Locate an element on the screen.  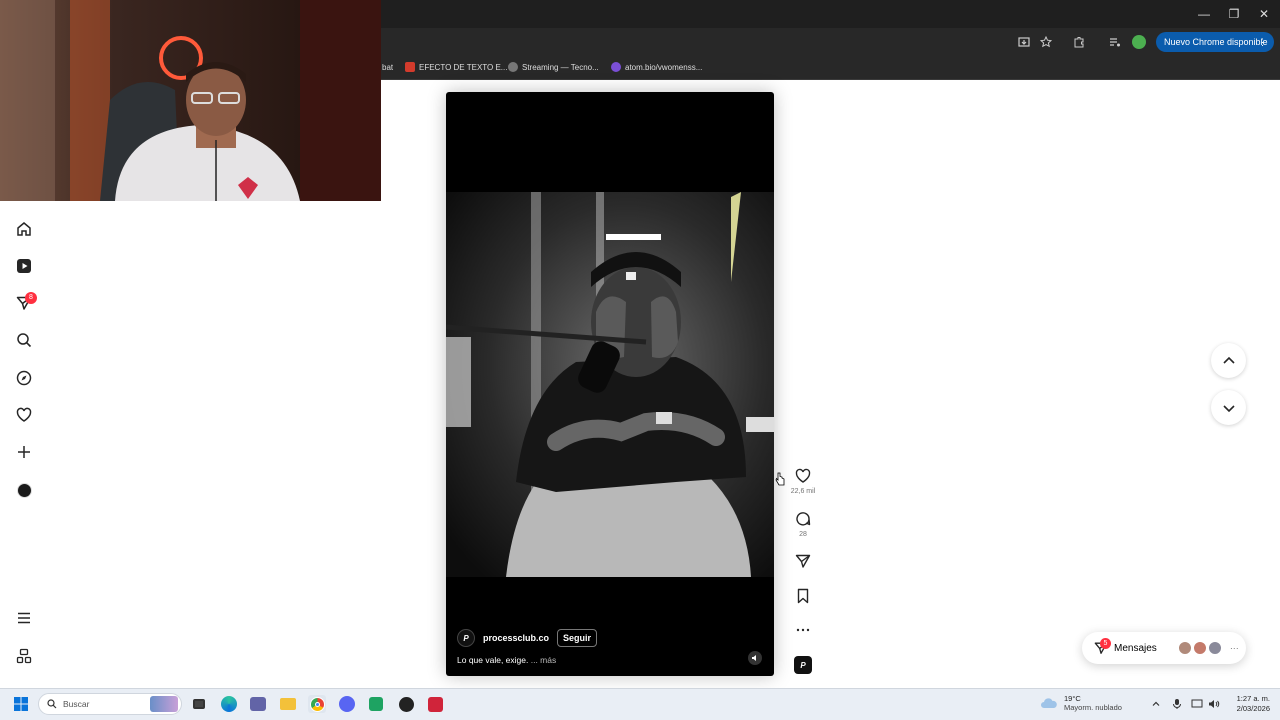
messages-badge: 5 is located at coordinates (1105, 643).